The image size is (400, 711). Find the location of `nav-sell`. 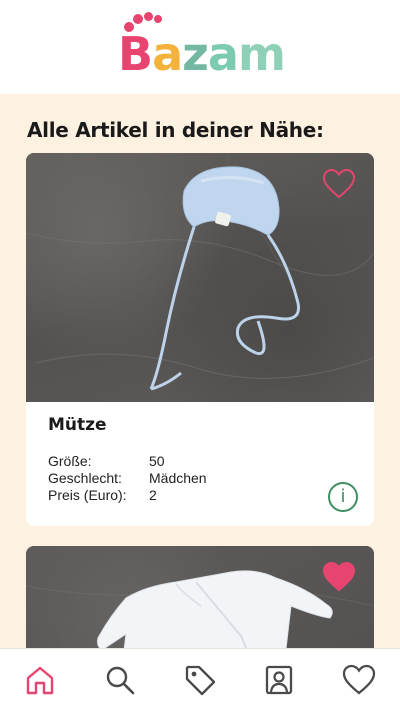

nav-sell is located at coordinates (200, 680).